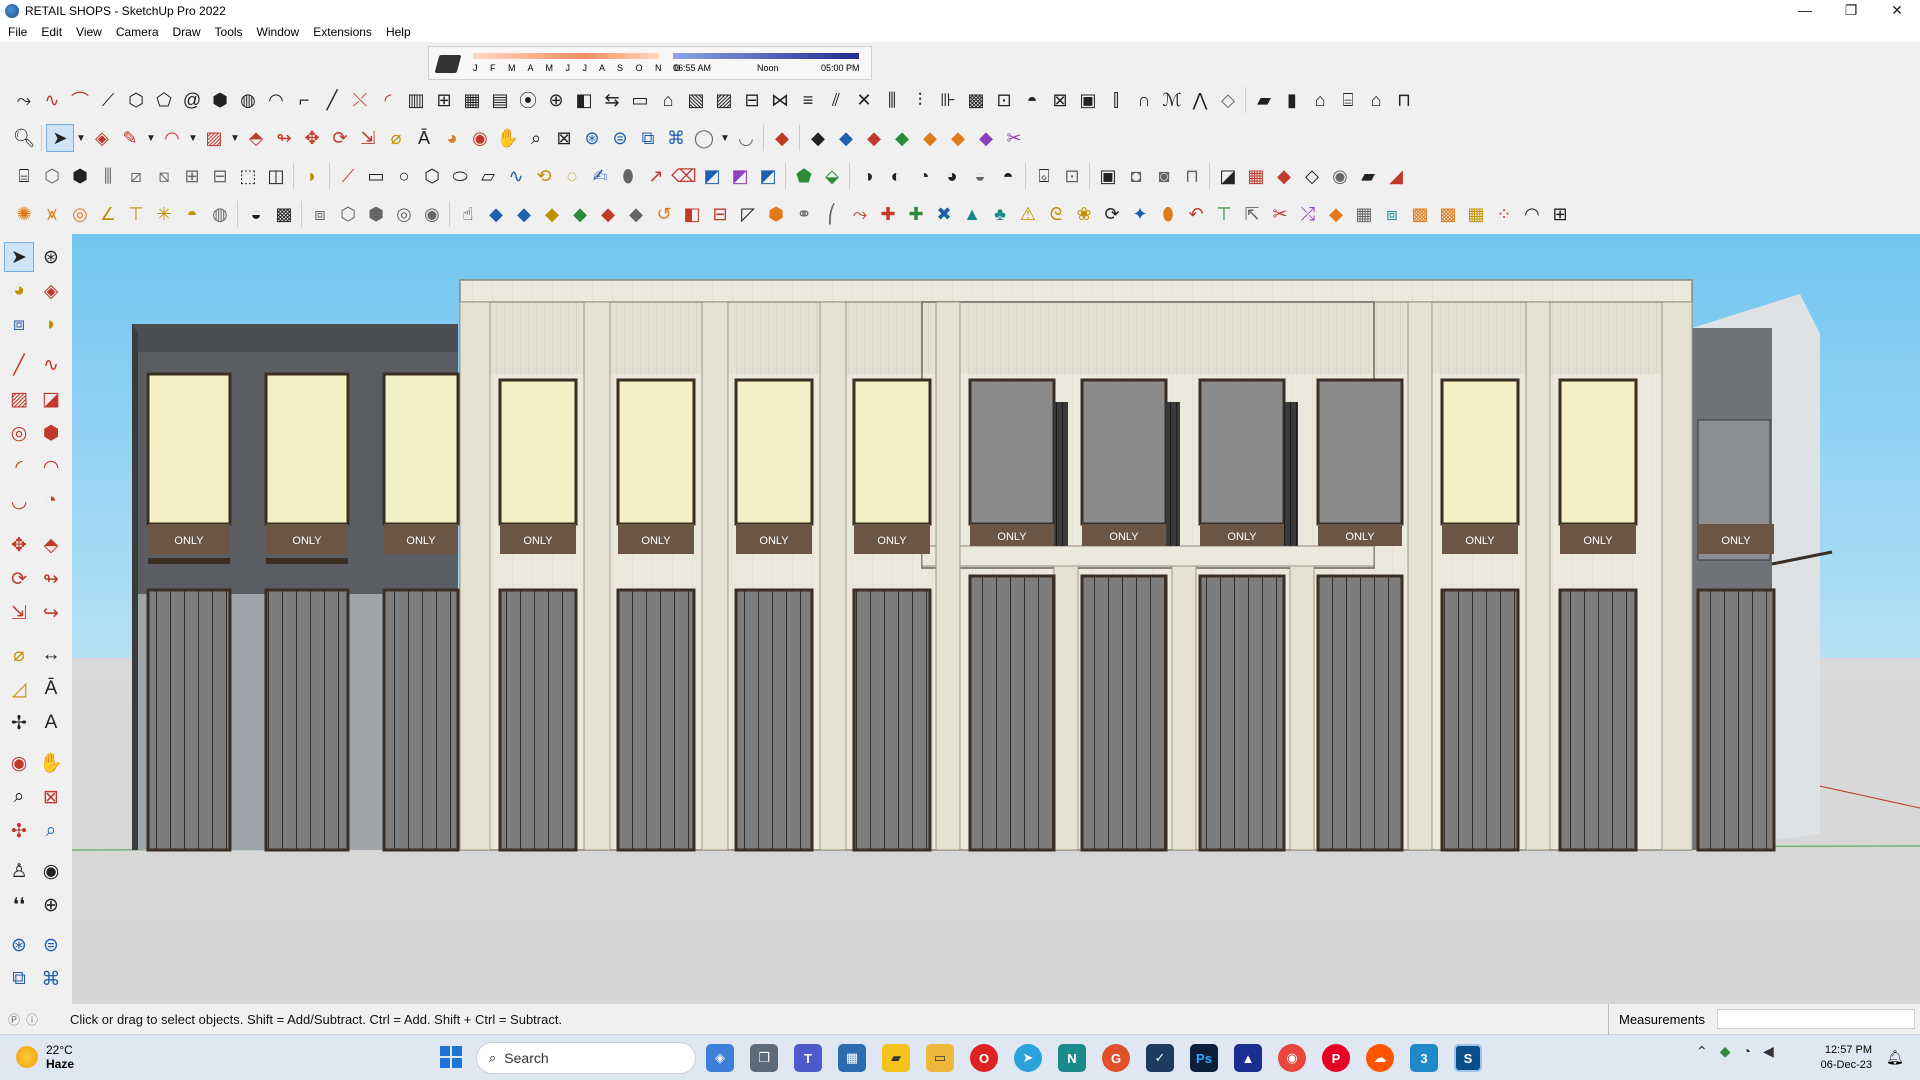 The width and height of the screenshot is (1920, 1080). I want to click on section-plane-icon: ⊕, so click(51, 905).